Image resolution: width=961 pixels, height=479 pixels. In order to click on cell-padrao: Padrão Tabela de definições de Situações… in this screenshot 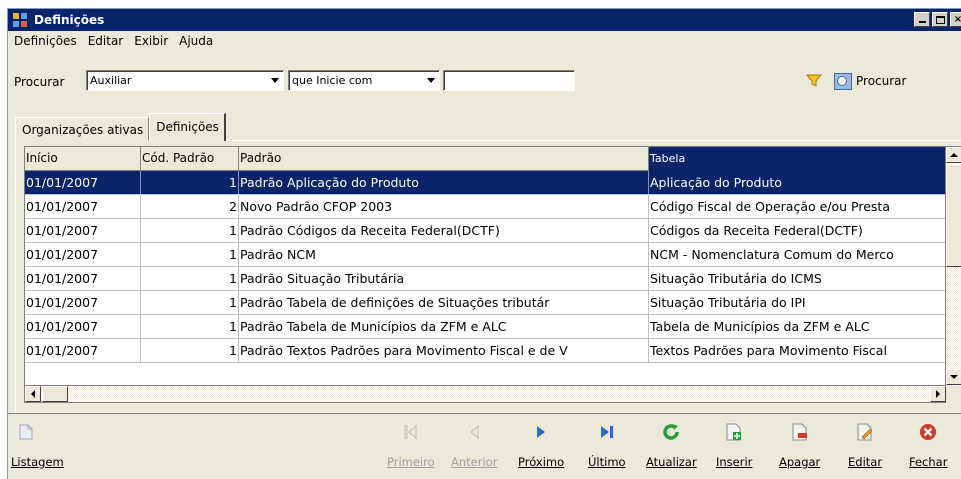, I will do `click(444, 303)`.